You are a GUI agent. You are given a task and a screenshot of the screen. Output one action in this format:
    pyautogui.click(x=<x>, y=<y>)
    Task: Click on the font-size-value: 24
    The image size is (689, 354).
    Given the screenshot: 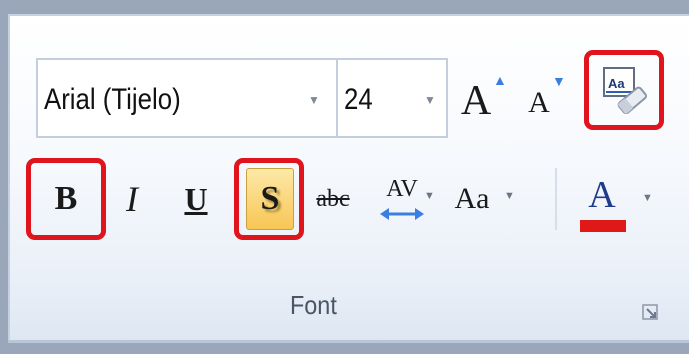 What is the action you would take?
    pyautogui.click(x=358, y=99)
    